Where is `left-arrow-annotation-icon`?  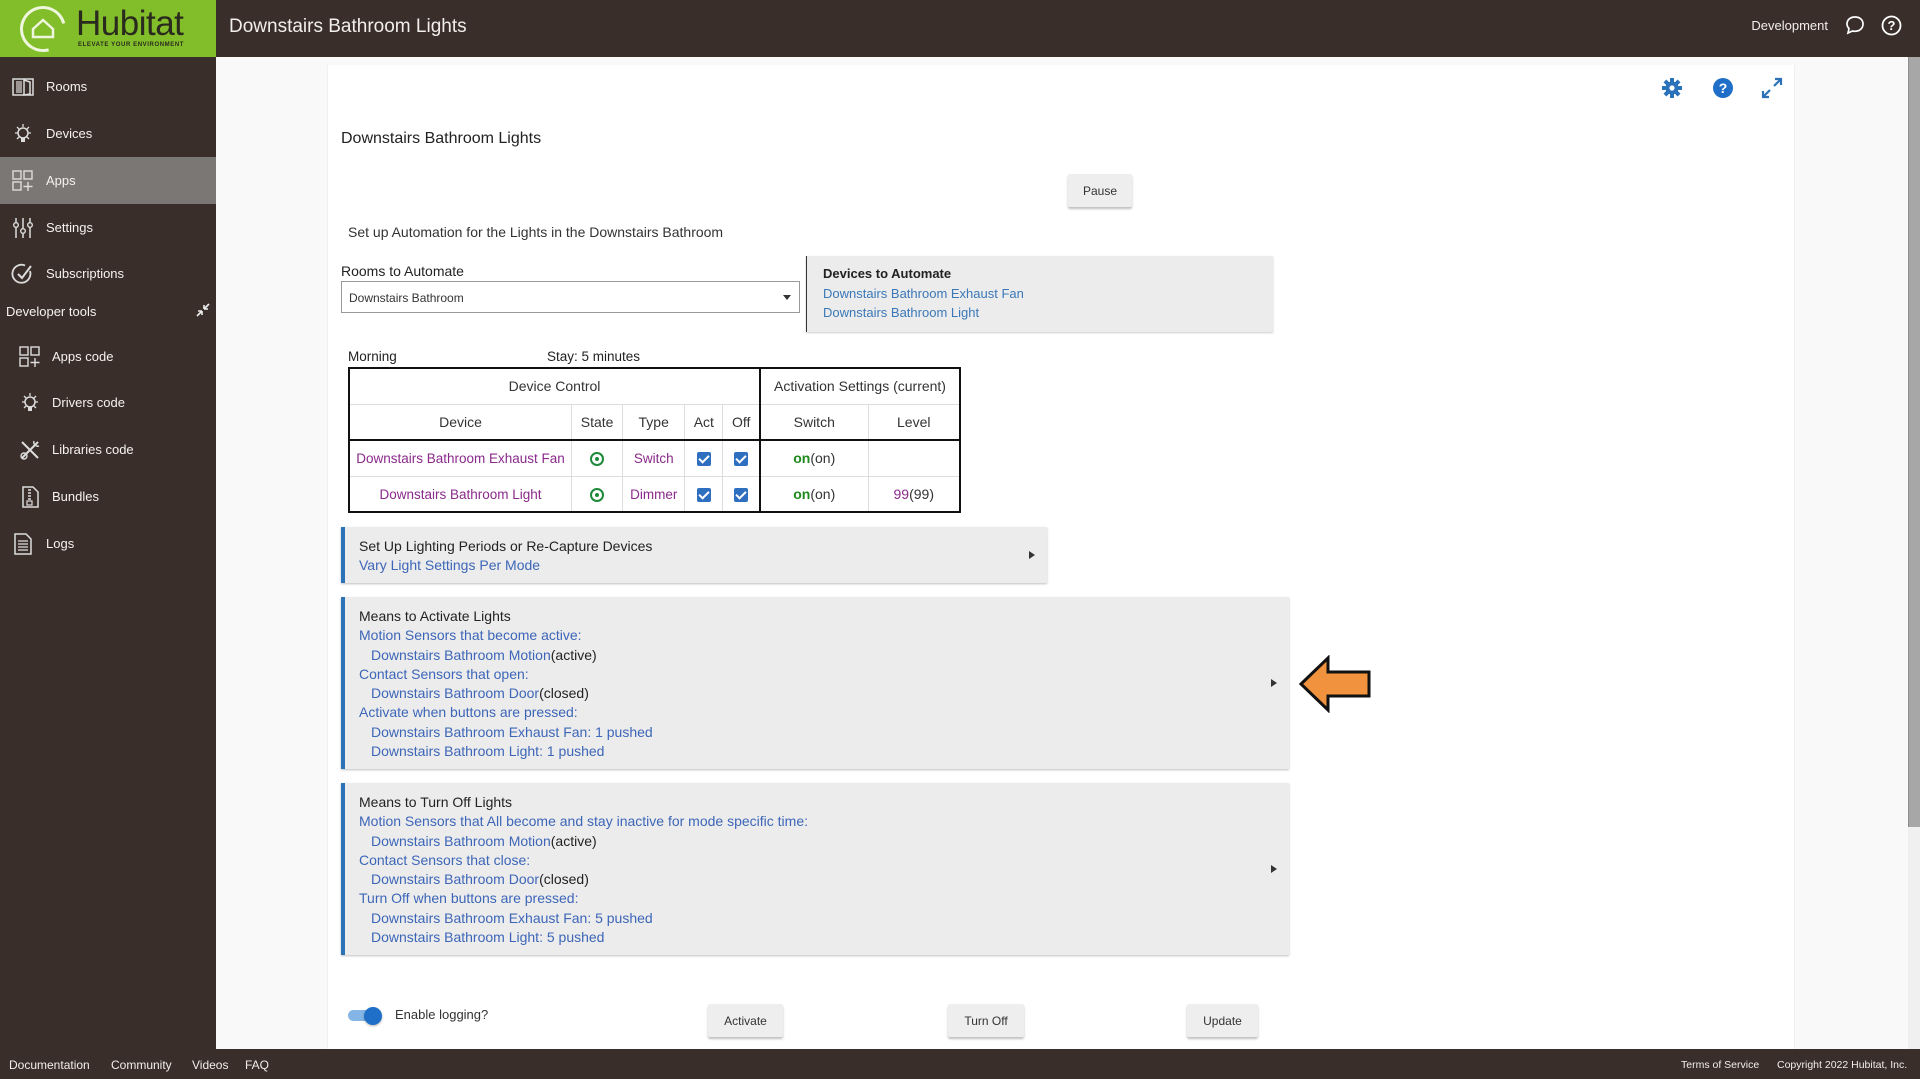
left-arrow-annotation-icon is located at coordinates (1334, 684).